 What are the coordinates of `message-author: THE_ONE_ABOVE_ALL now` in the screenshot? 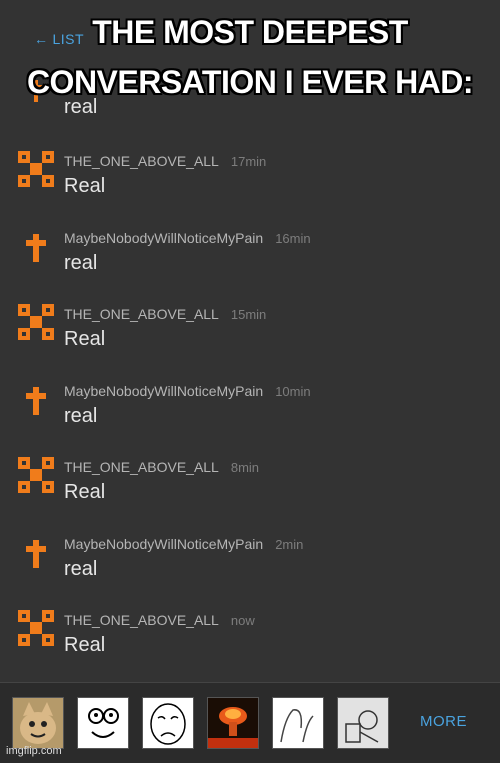 It's located at (159, 620).